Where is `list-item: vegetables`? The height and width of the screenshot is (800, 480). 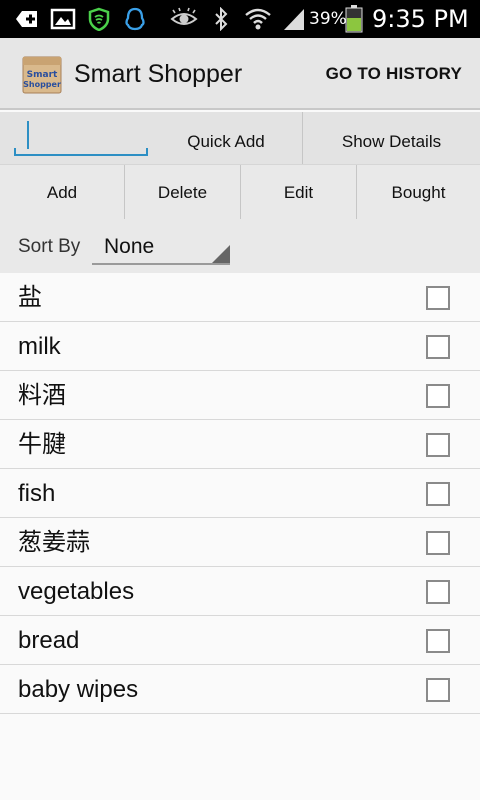
list-item: vegetables is located at coordinates (240, 591).